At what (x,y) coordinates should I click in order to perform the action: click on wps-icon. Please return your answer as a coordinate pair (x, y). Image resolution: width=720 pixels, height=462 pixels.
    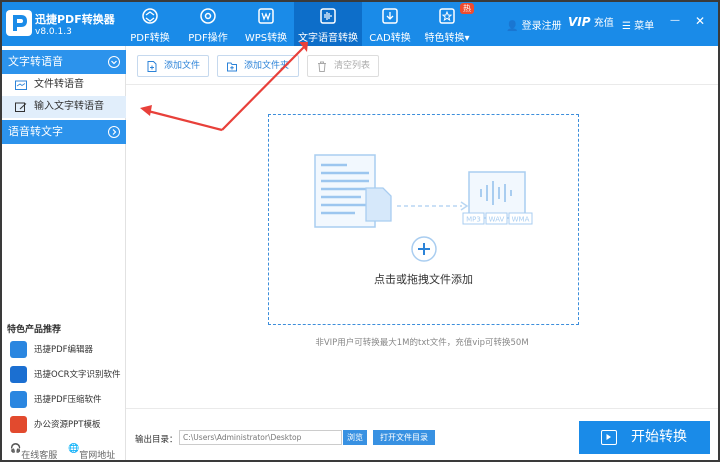
    Looking at the image, I should click on (266, 16).